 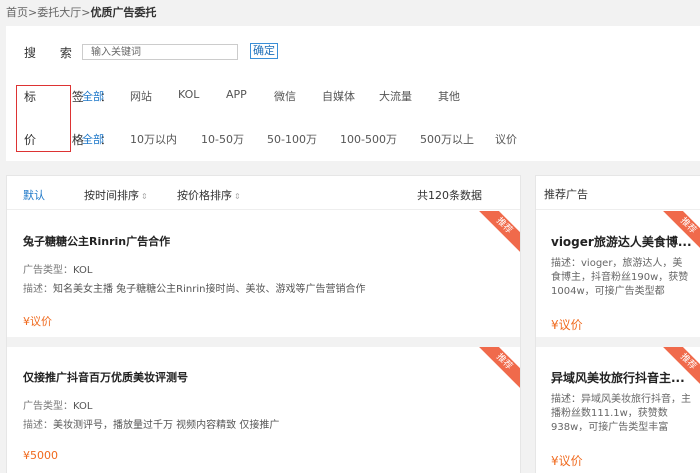 What do you see at coordinates (236, 94) in the screenshot?
I see `tag-option-app: APP` at bounding box center [236, 94].